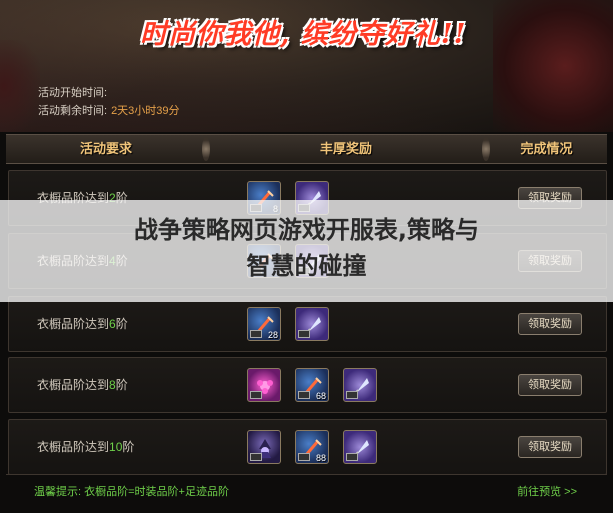  What do you see at coordinates (109, 110) in the screenshot?
I see `remaining-time: 活动剩余时间: 2天3小时39分` at bounding box center [109, 110].